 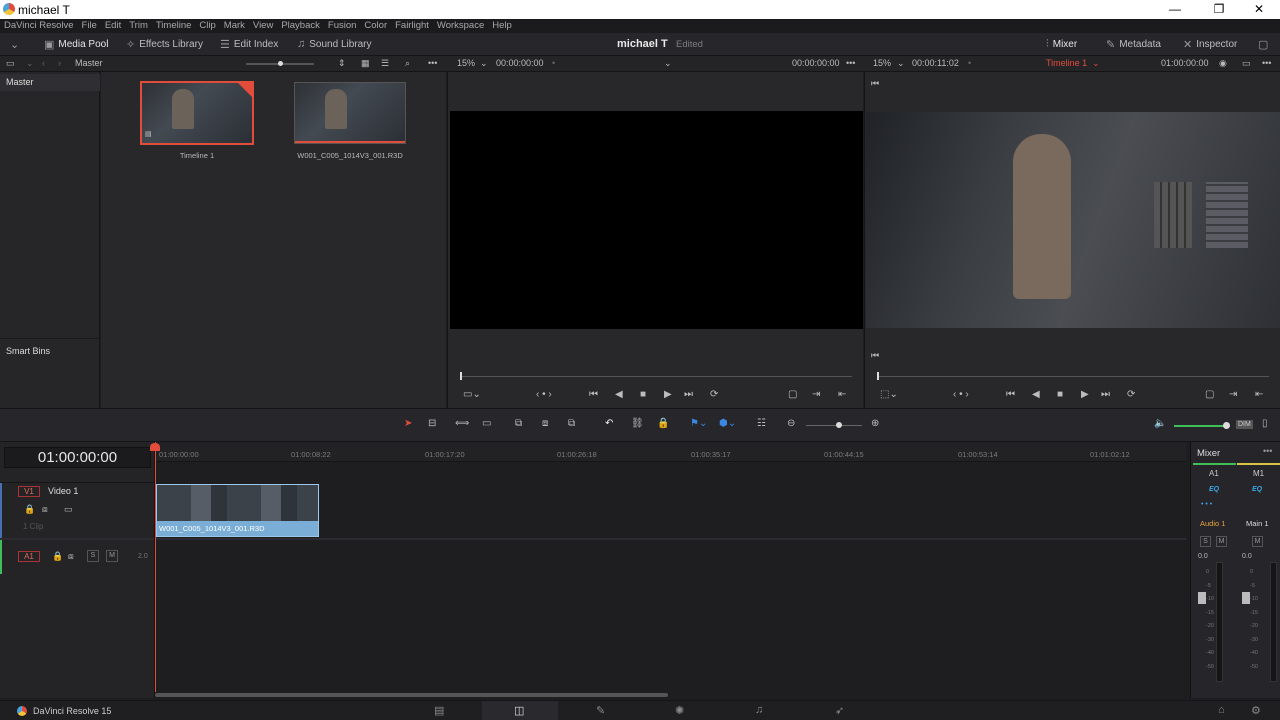 I want to click on play-reverse-icon: ◀, so click(x=619, y=394).